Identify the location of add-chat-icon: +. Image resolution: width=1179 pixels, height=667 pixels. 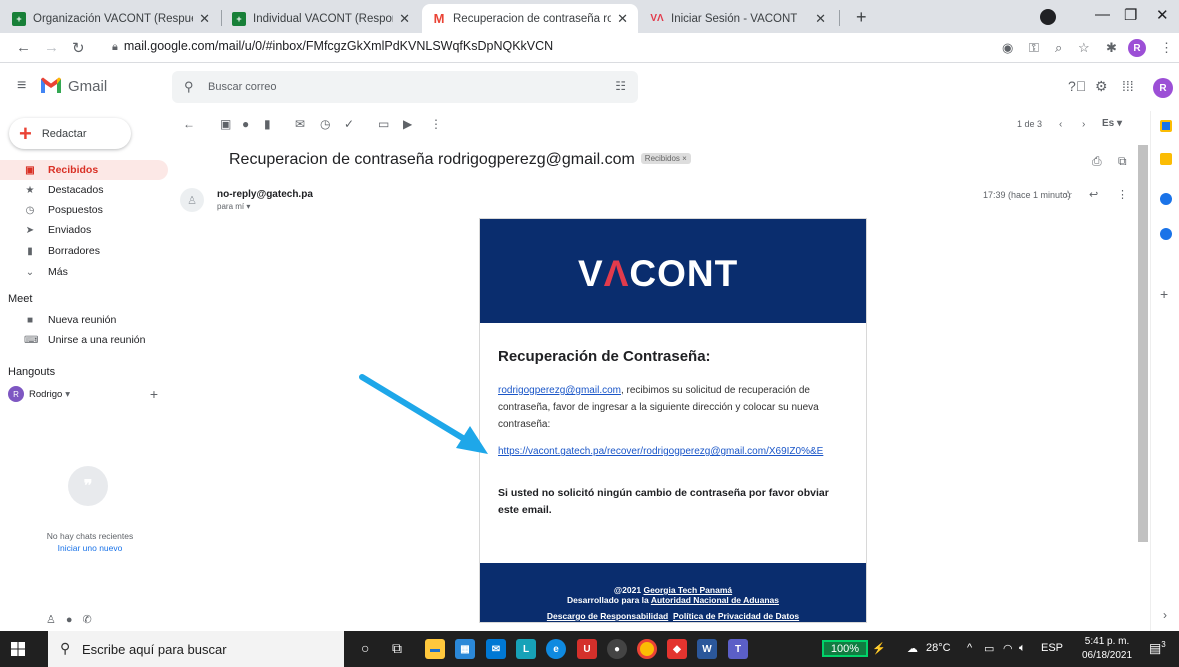
(154, 394).